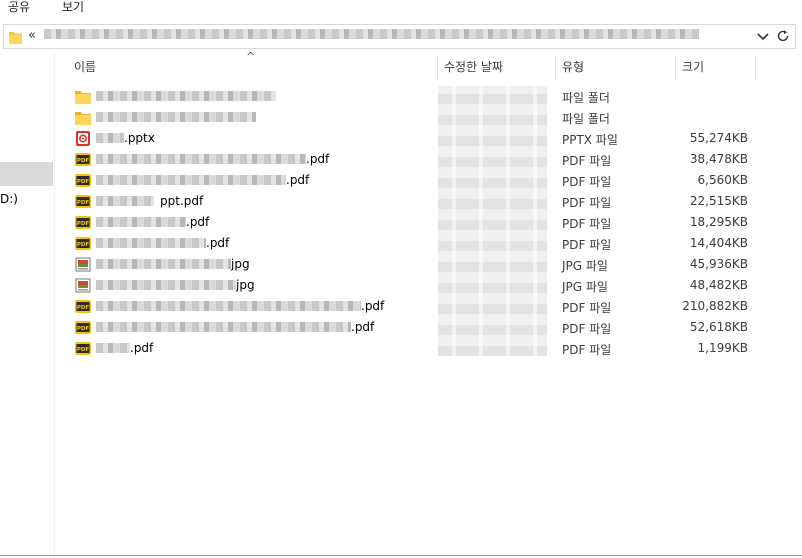 This screenshot has height=558, width=802. What do you see at coordinates (245, 285) in the screenshot?
I see `file-extension: jpg` at bounding box center [245, 285].